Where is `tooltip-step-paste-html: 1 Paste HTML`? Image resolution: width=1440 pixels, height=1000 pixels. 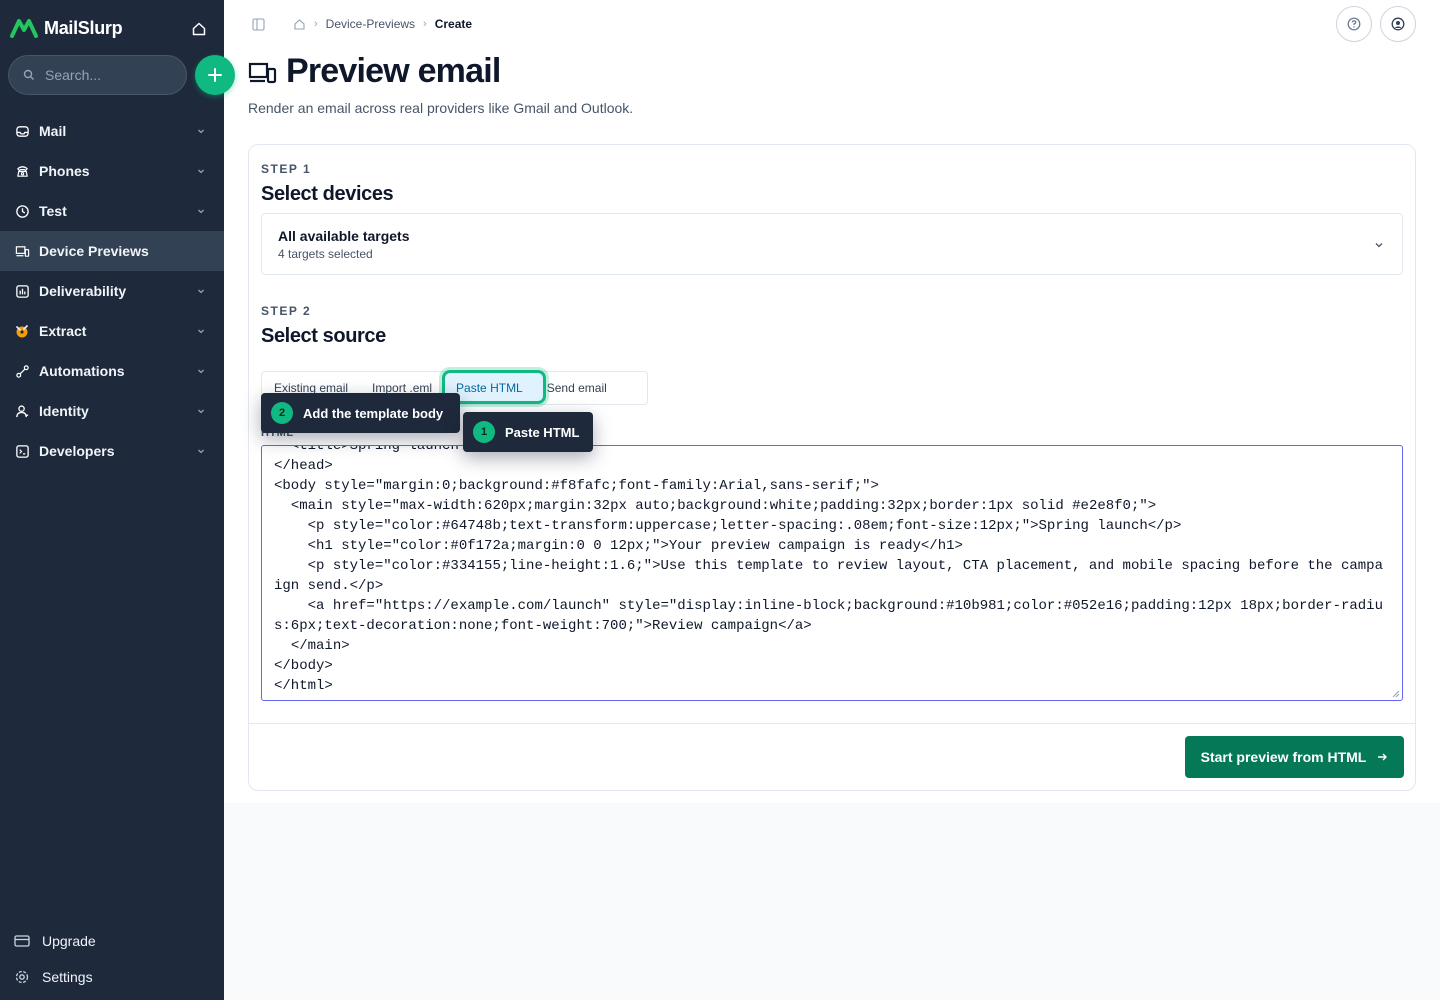 tooltip-step-paste-html: 1 Paste HTML is located at coordinates (528, 432).